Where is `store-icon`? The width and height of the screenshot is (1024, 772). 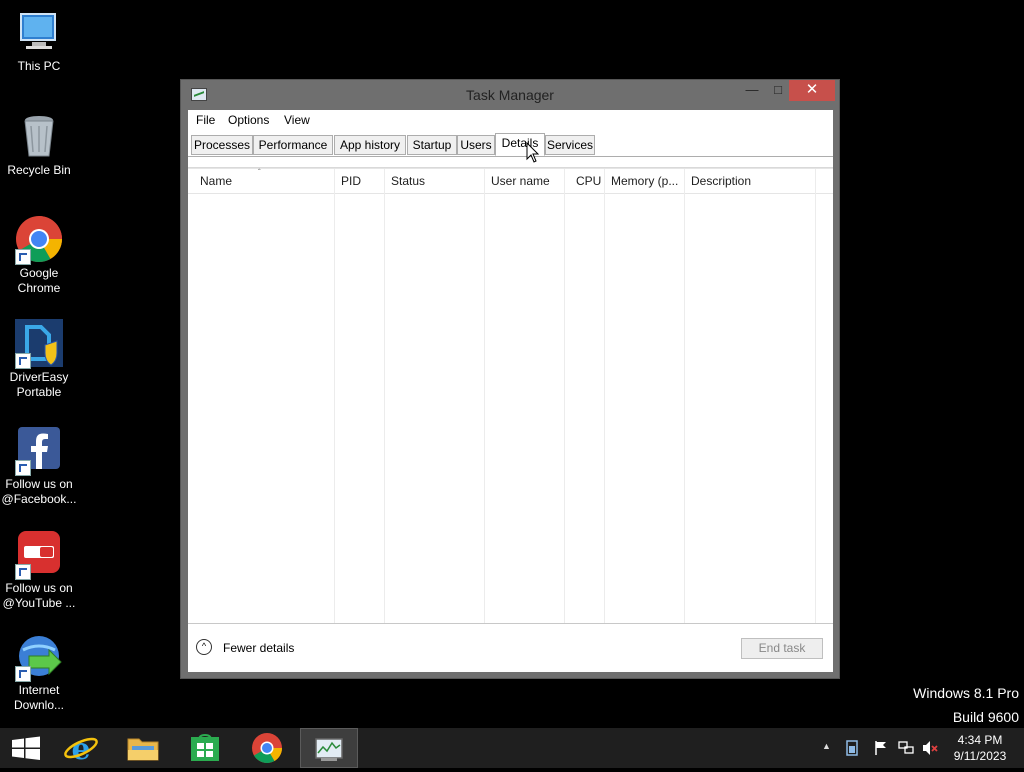 store-icon is located at coordinates (205, 747).